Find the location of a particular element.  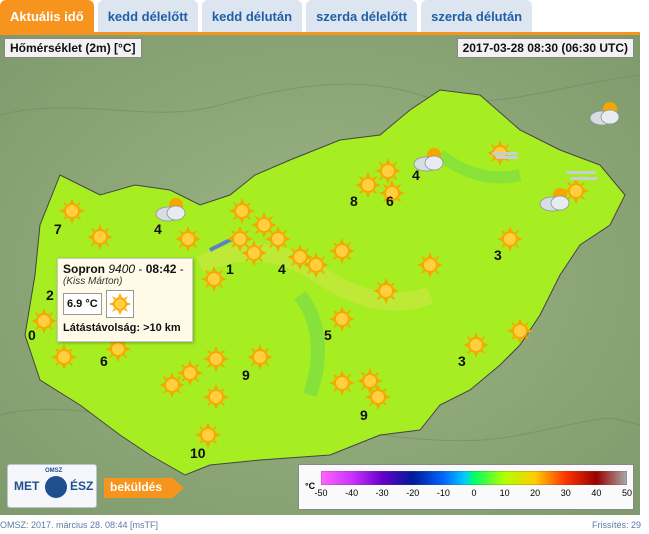

logo-badge-text: OMSZ is located at coordinates (54, 471).